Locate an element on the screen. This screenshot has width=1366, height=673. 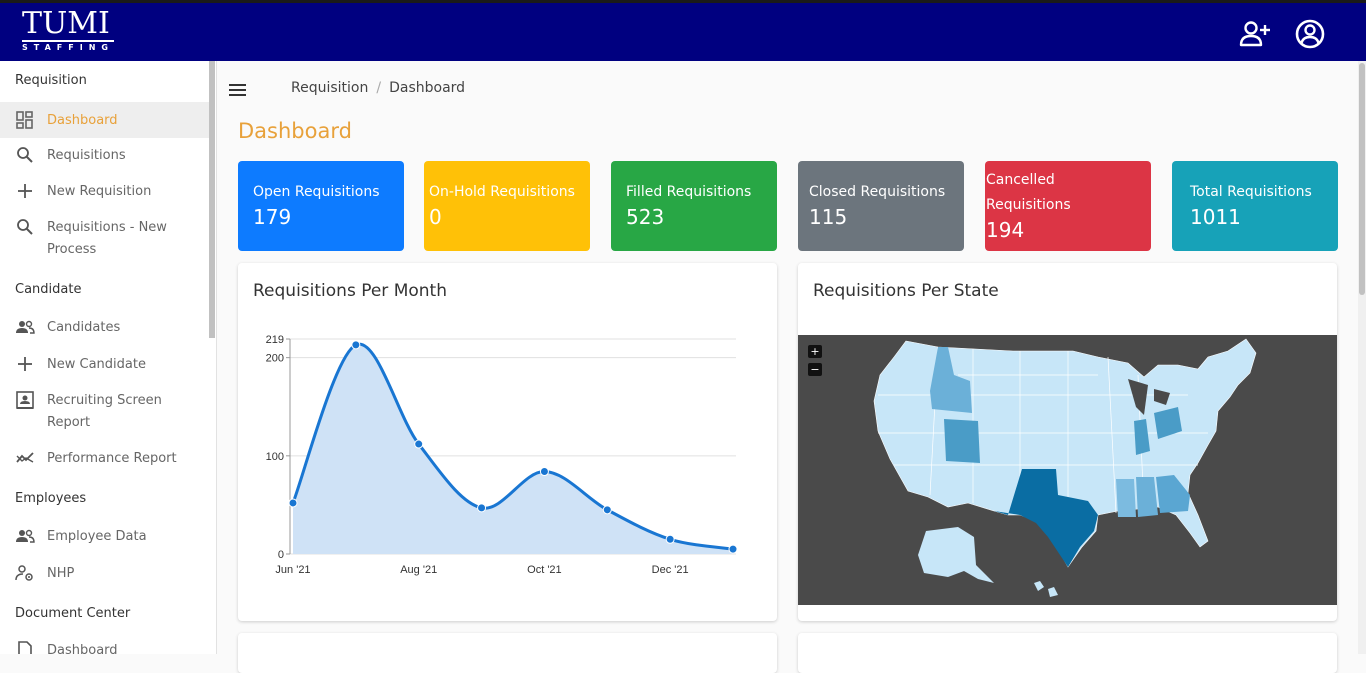
stat-label: Open Requisitions is located at coordinates (316, 192).